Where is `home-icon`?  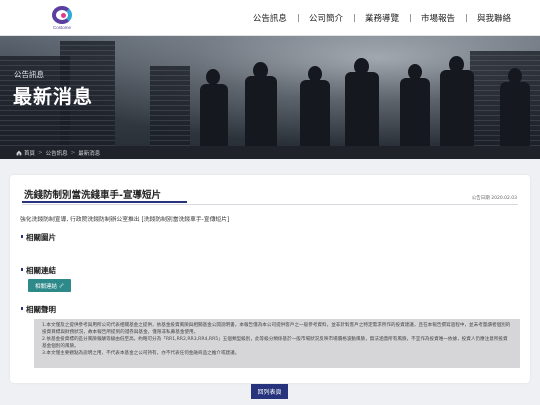 home-icon is located at coordinates (19, 152).